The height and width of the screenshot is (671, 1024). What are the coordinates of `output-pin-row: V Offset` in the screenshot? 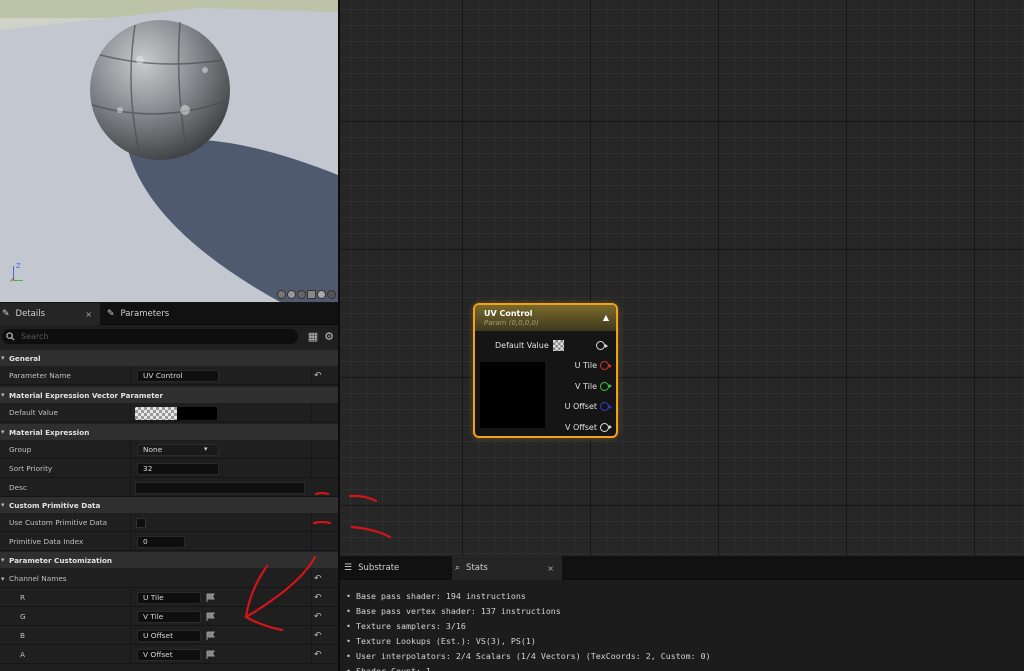 It's located at (588, 427).